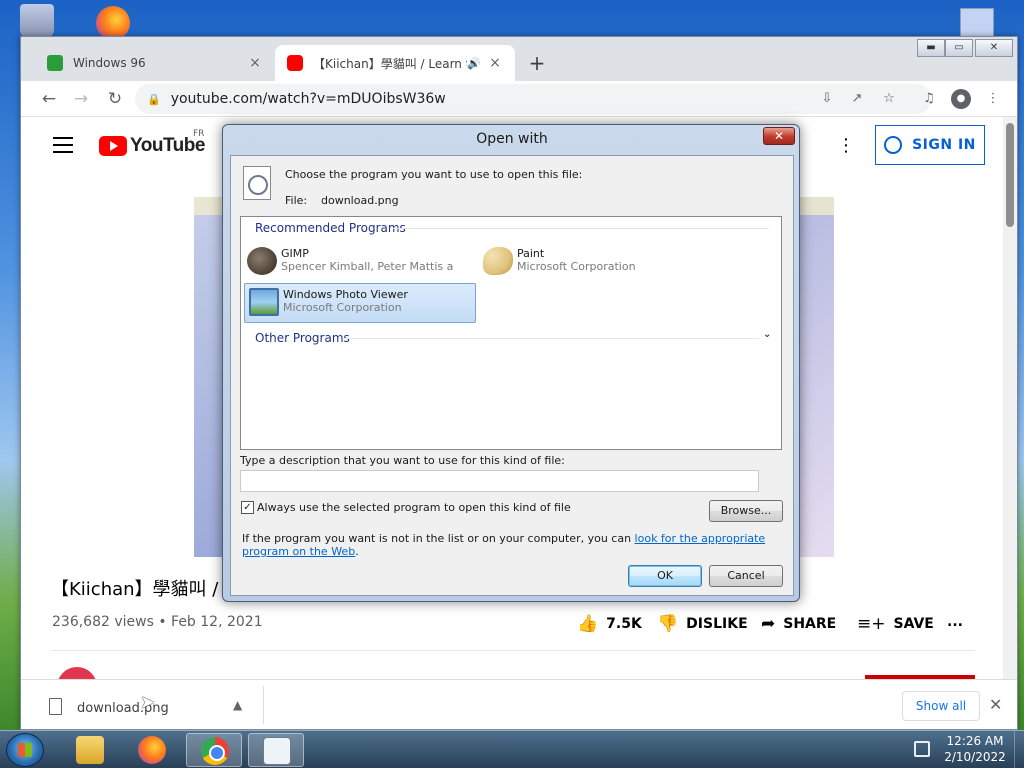  Describe the element at coordinates (498, 261) in the screenshot. I see `paint-palette-icon` at that location.